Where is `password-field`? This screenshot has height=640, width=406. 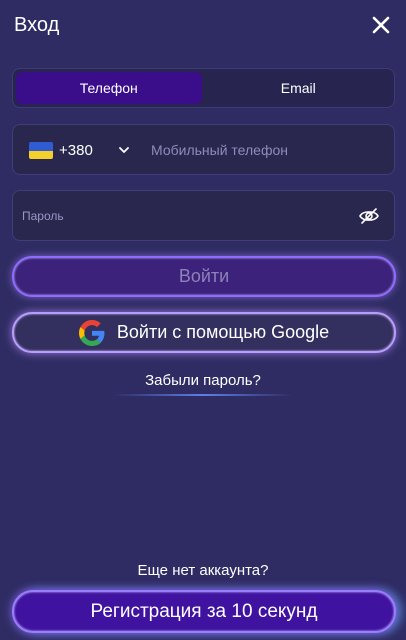
password-field is located at coordinates (203, 215).